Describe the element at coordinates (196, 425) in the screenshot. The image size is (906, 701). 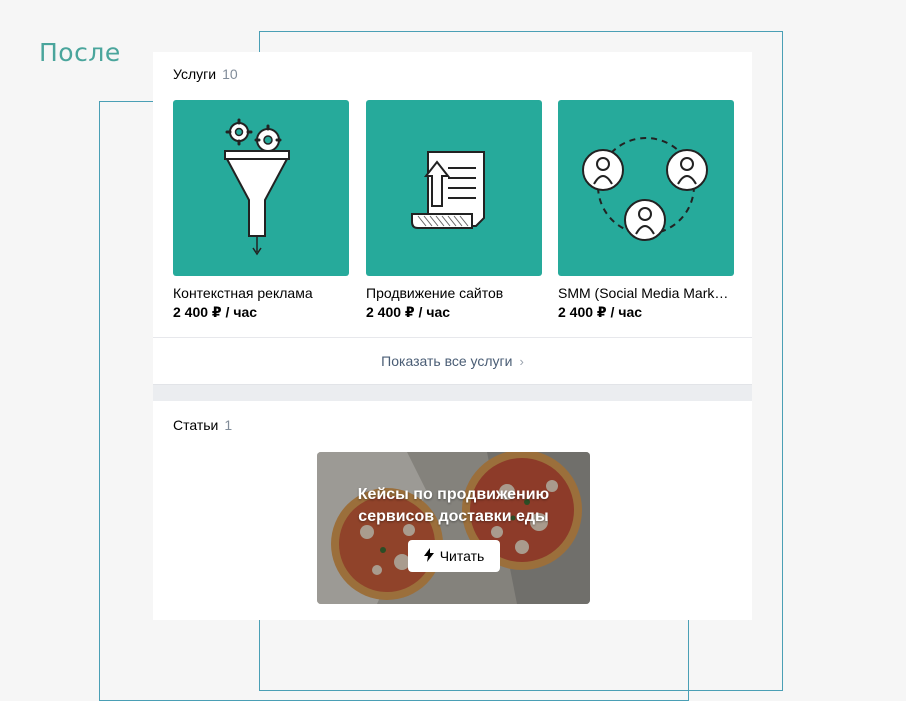
I see `articles-heading-label: Статьи` at that location.